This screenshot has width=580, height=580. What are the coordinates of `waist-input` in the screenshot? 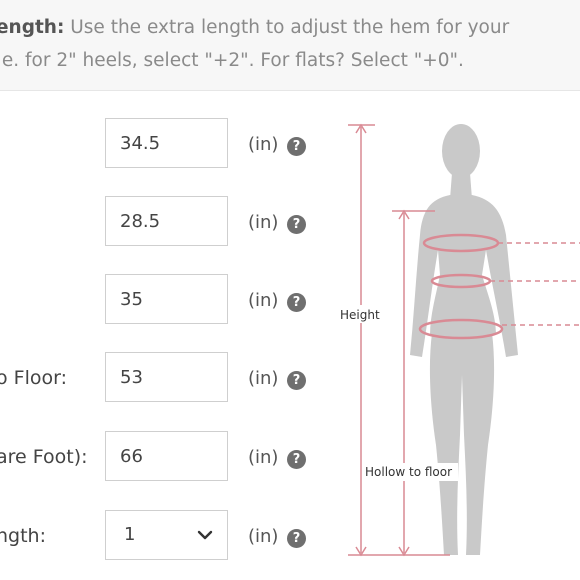 It's located at (166, 221).